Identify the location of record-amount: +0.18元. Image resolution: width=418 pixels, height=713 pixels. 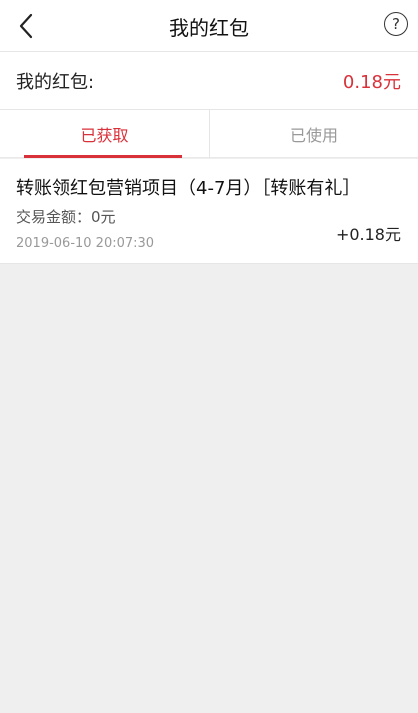
(368, 234).